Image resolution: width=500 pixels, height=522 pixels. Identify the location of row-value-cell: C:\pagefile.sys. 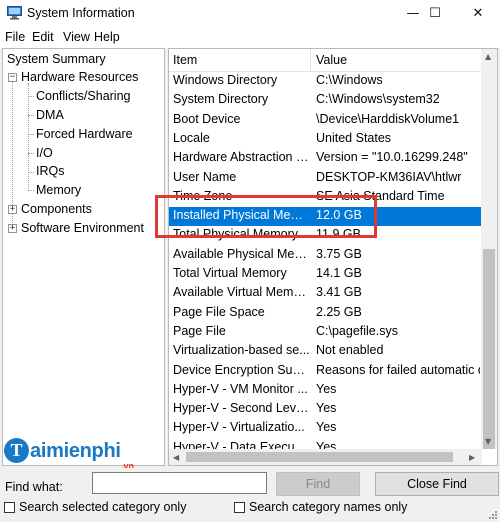
(357, 330).